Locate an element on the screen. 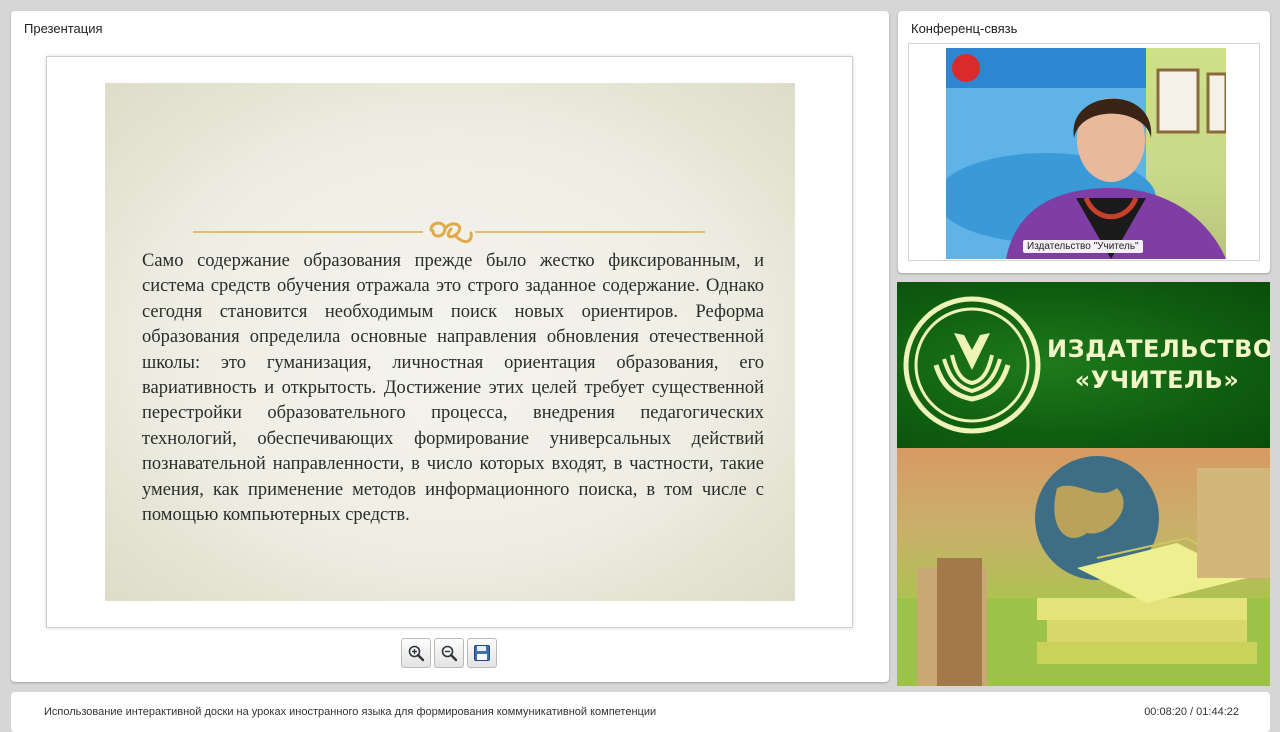 This screenshot has width=1280, height=732. video-frame: Издательство "Учитель" is located at coordinates (1084, 152).